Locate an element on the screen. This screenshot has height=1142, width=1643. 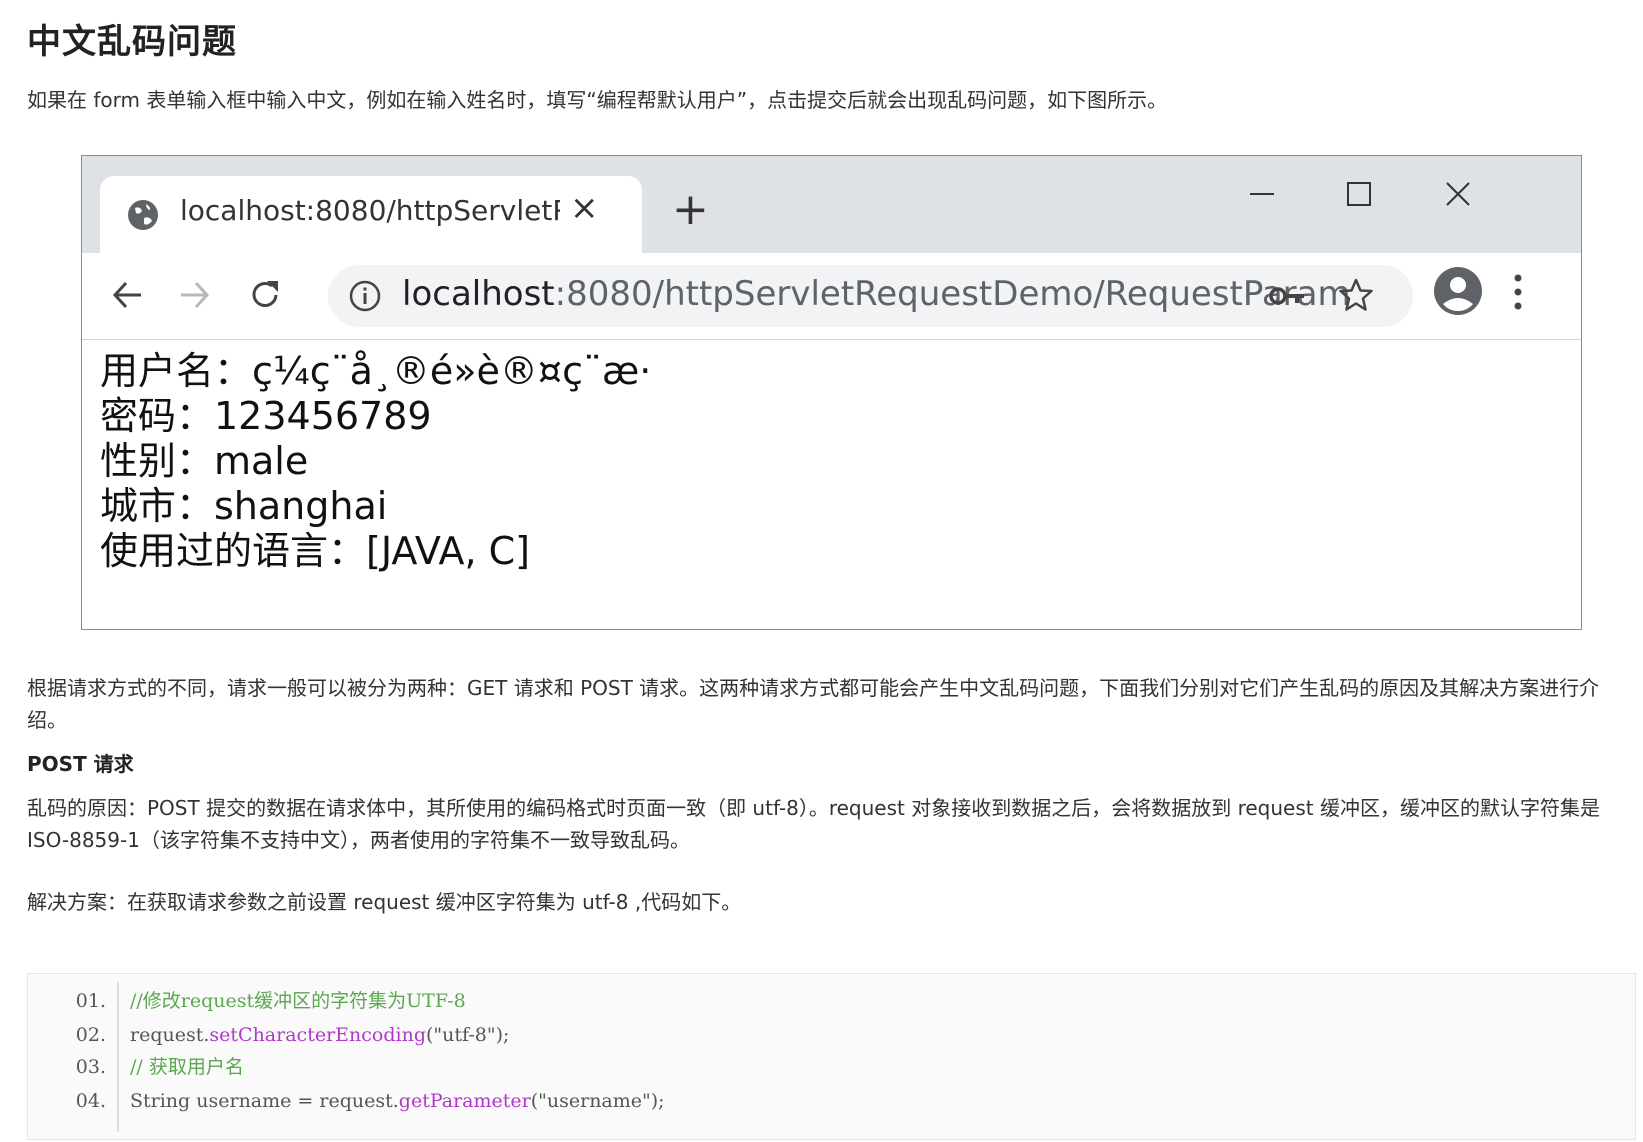
tab-bar: localhost:8080/httpServletReq × + is located at coordinates (831, 204).